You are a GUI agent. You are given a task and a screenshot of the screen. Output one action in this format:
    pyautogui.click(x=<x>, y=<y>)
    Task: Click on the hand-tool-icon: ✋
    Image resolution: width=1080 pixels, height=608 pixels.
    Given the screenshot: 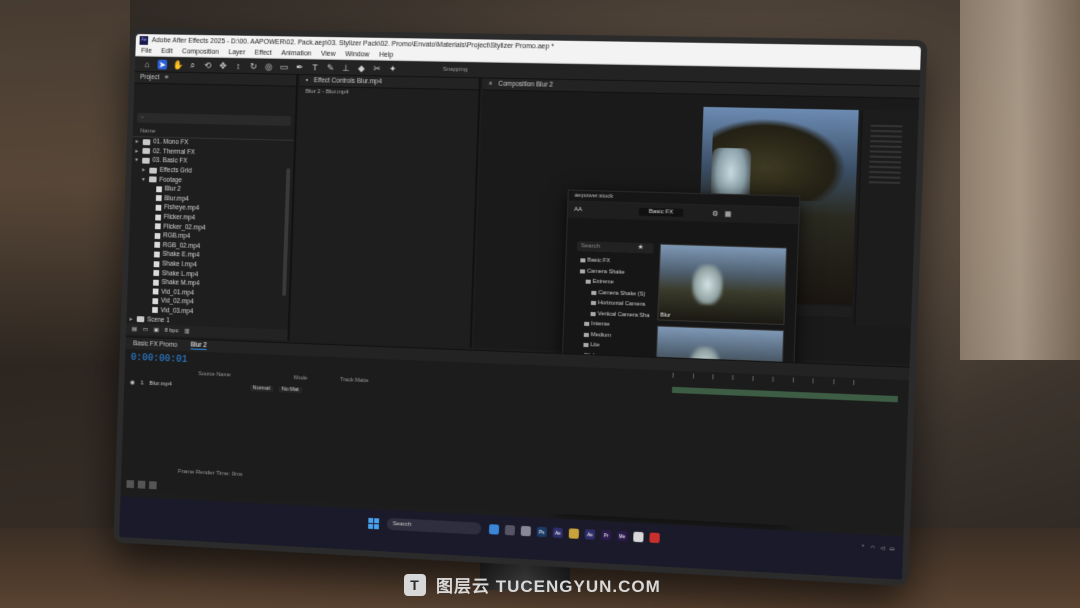 What is the action you would take?
    pyautogui.click(x=178, y=64)
    